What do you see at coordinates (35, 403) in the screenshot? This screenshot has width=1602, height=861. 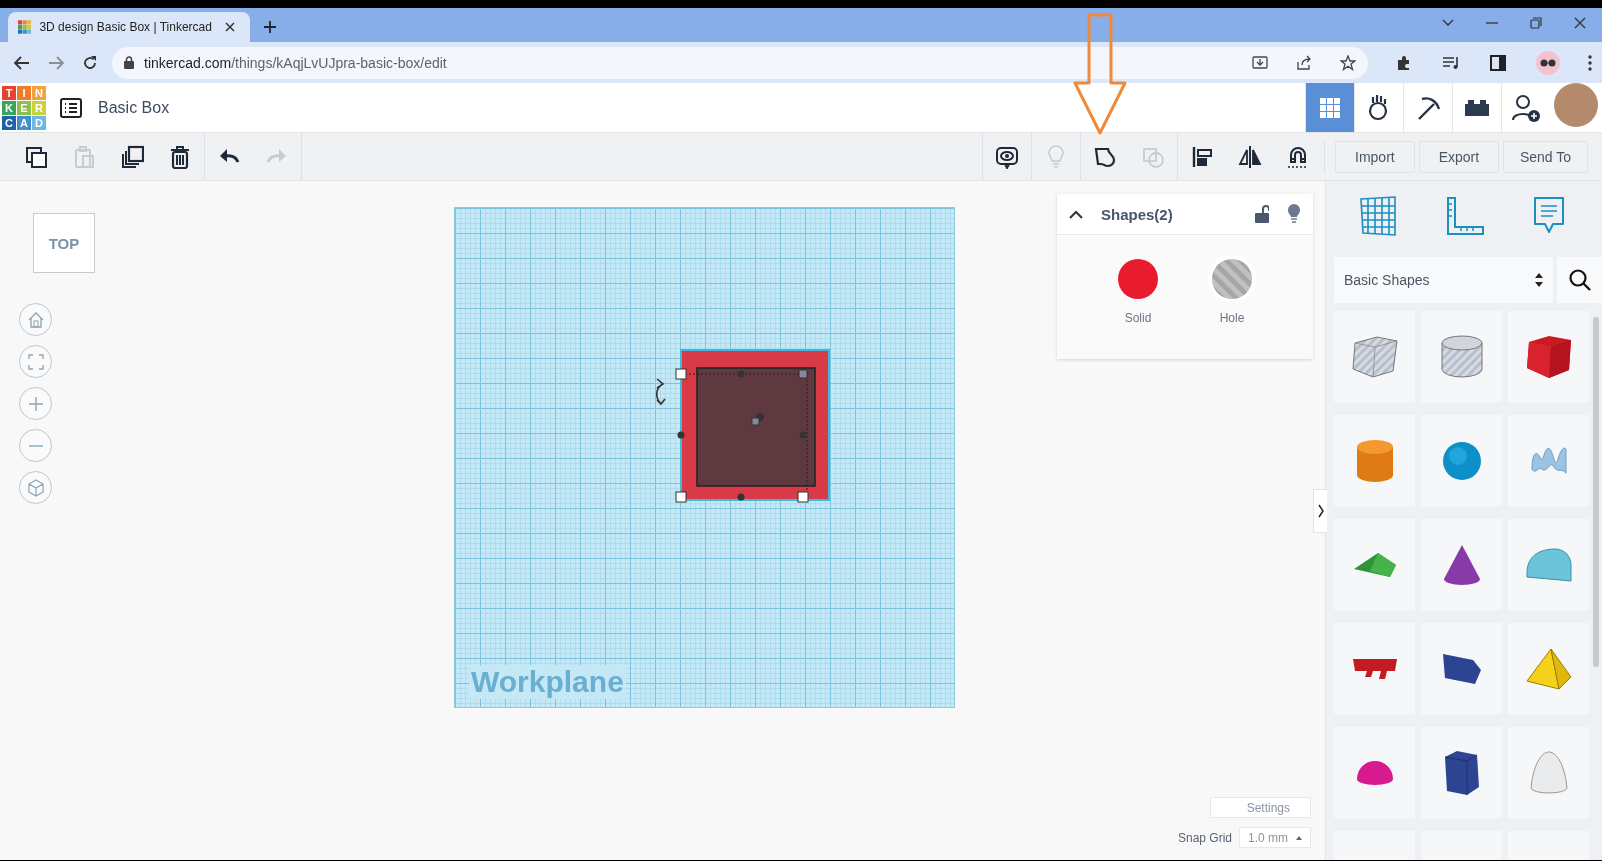 I see `zoom-in-button` at bounding box center [35, 403].